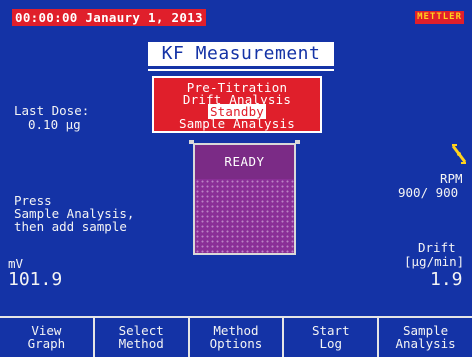  Describe the element at coordinates (451, 178) in the screenshot. I see `rpm-label: RPM` at that location.